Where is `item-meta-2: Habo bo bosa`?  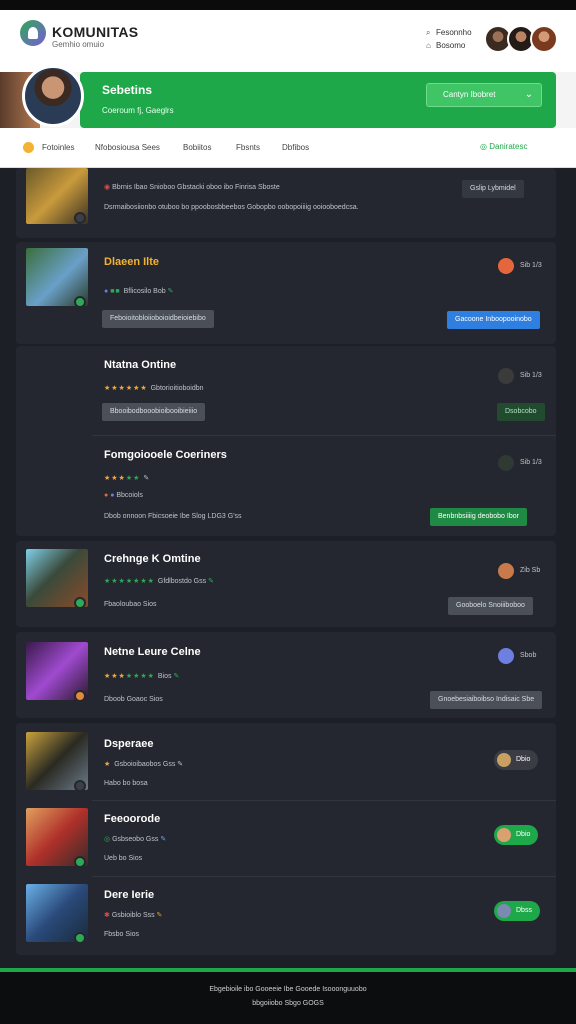 item-meta-2: Habo bo bosa is located at coordinates (126, 783).